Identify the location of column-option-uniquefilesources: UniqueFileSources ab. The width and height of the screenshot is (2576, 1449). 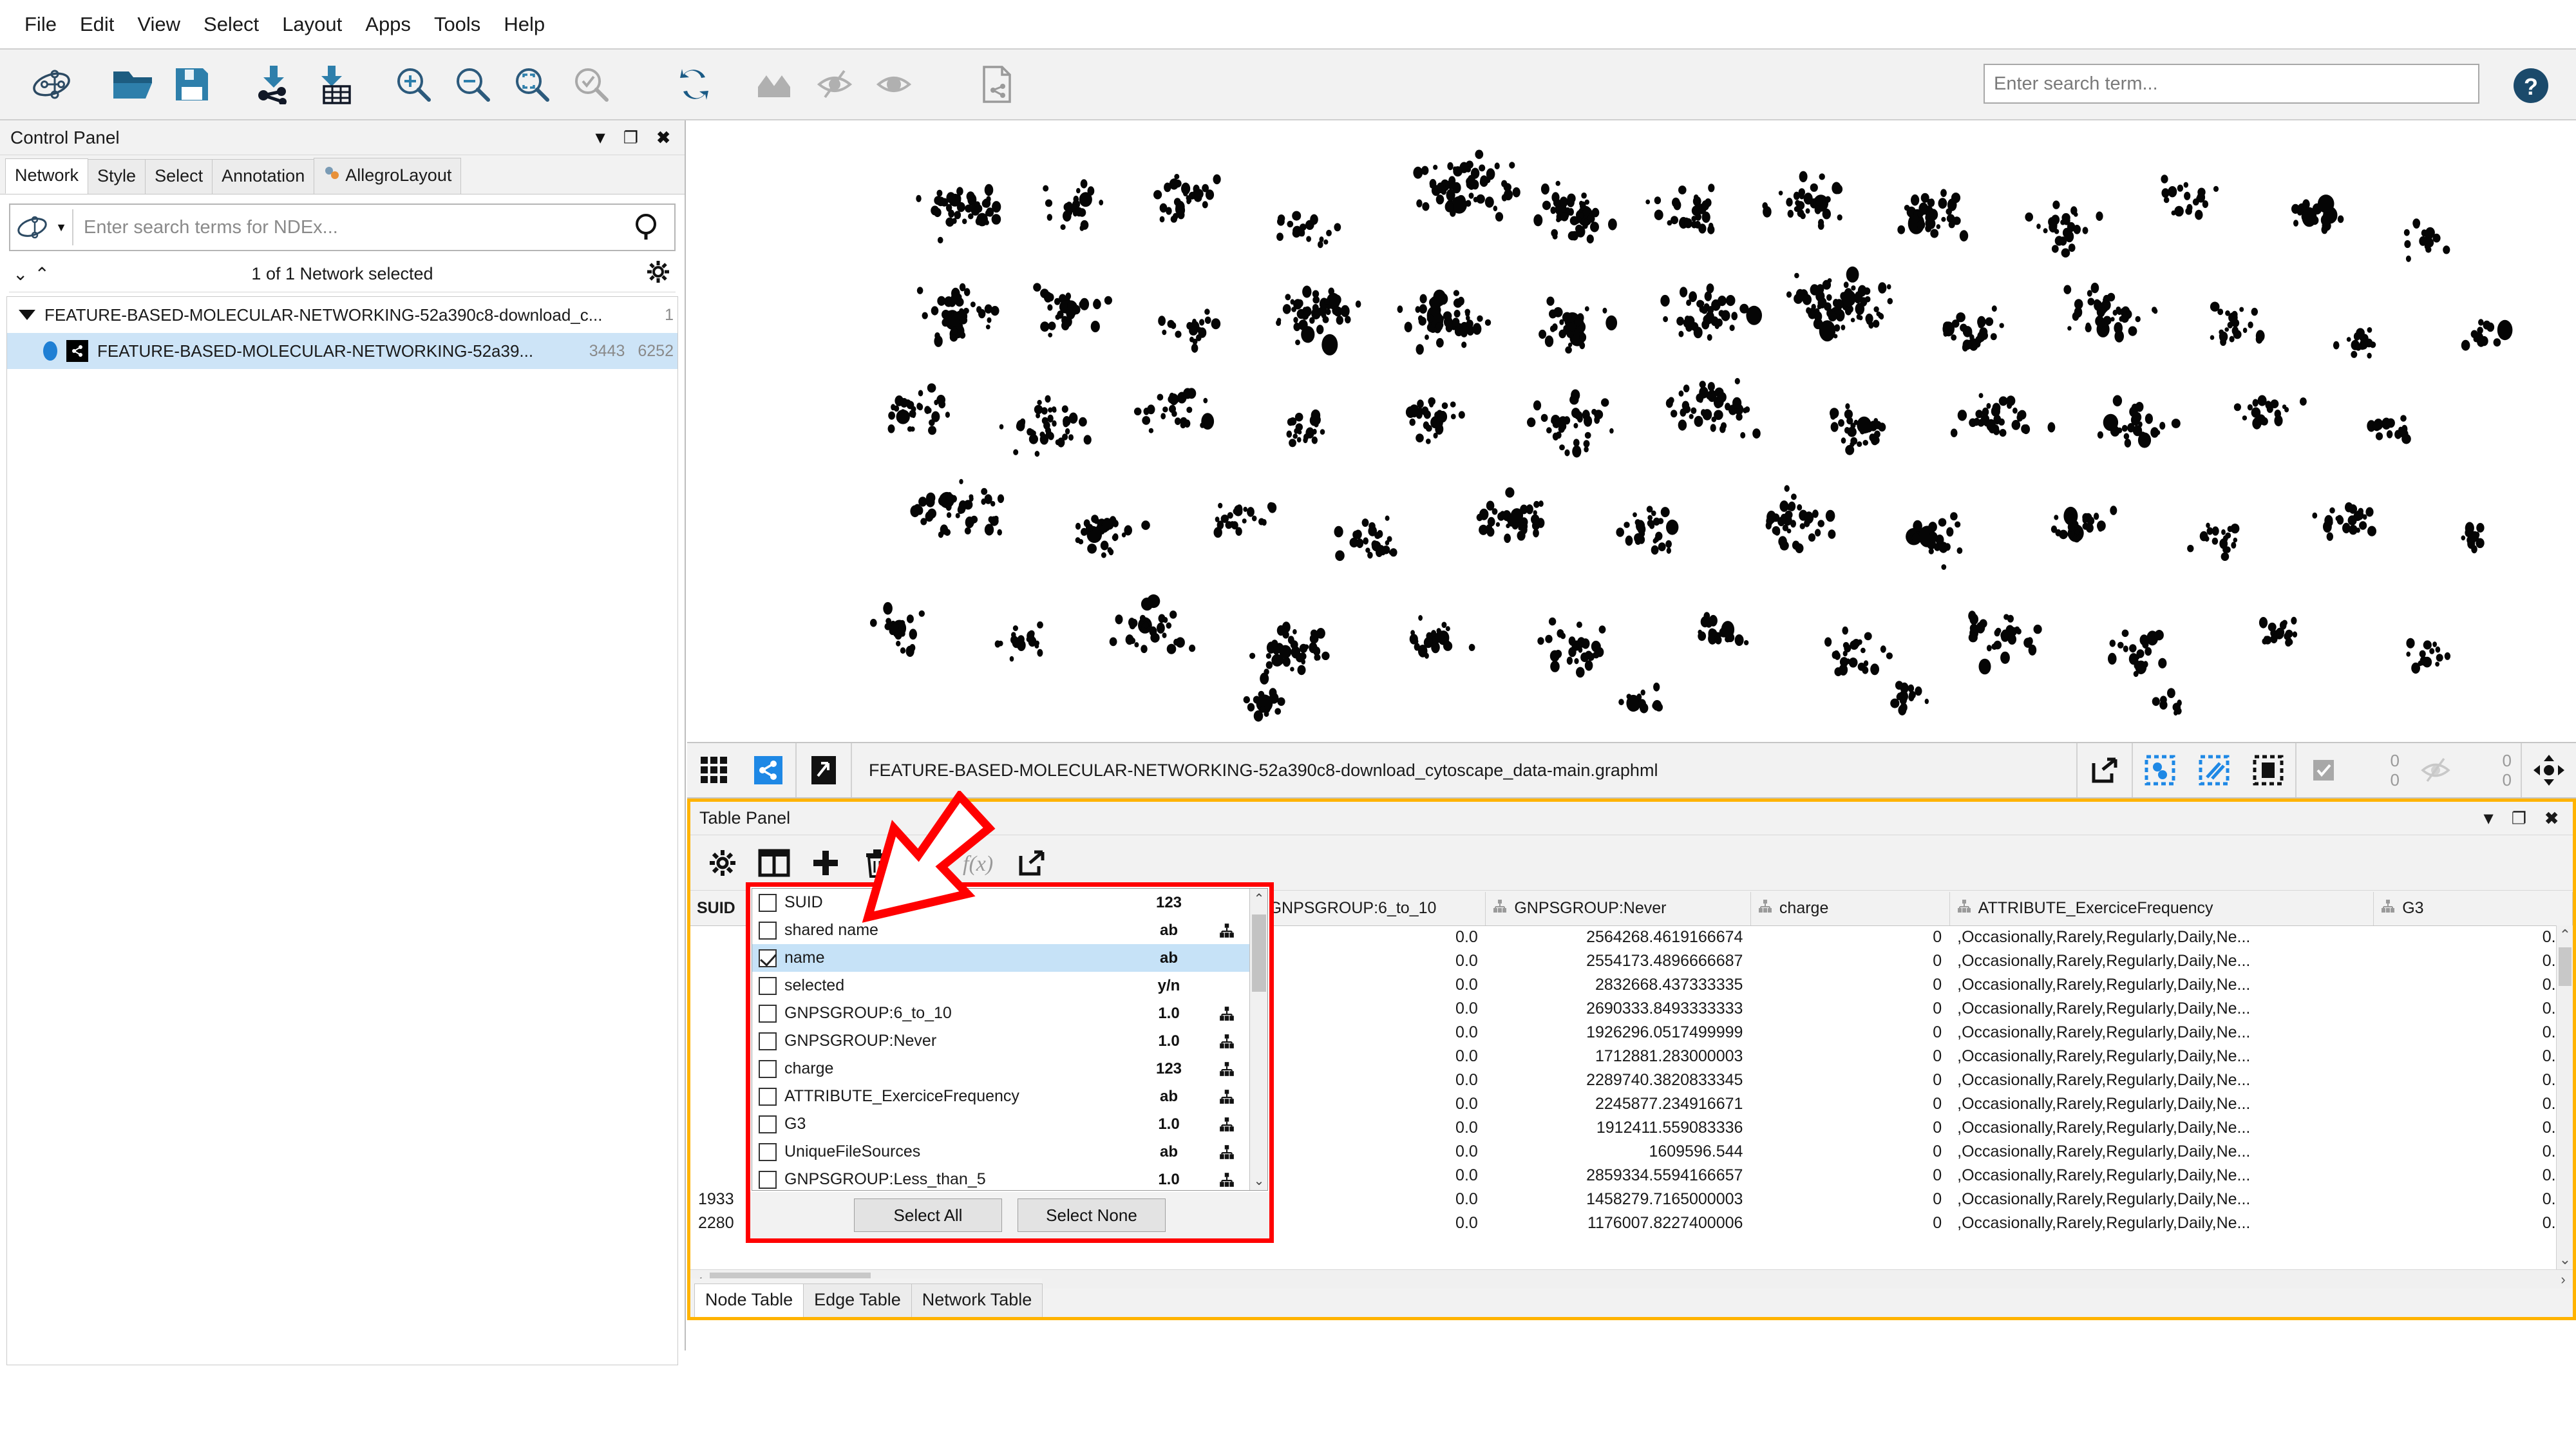
(1001, 1152).